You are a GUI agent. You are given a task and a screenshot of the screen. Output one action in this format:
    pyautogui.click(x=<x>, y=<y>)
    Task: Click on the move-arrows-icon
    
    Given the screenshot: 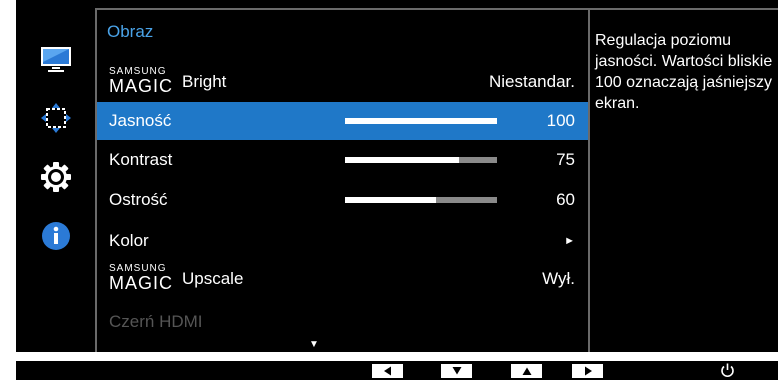 What is the action you would take?
    pyautogui.click(x=56, y=118)
    